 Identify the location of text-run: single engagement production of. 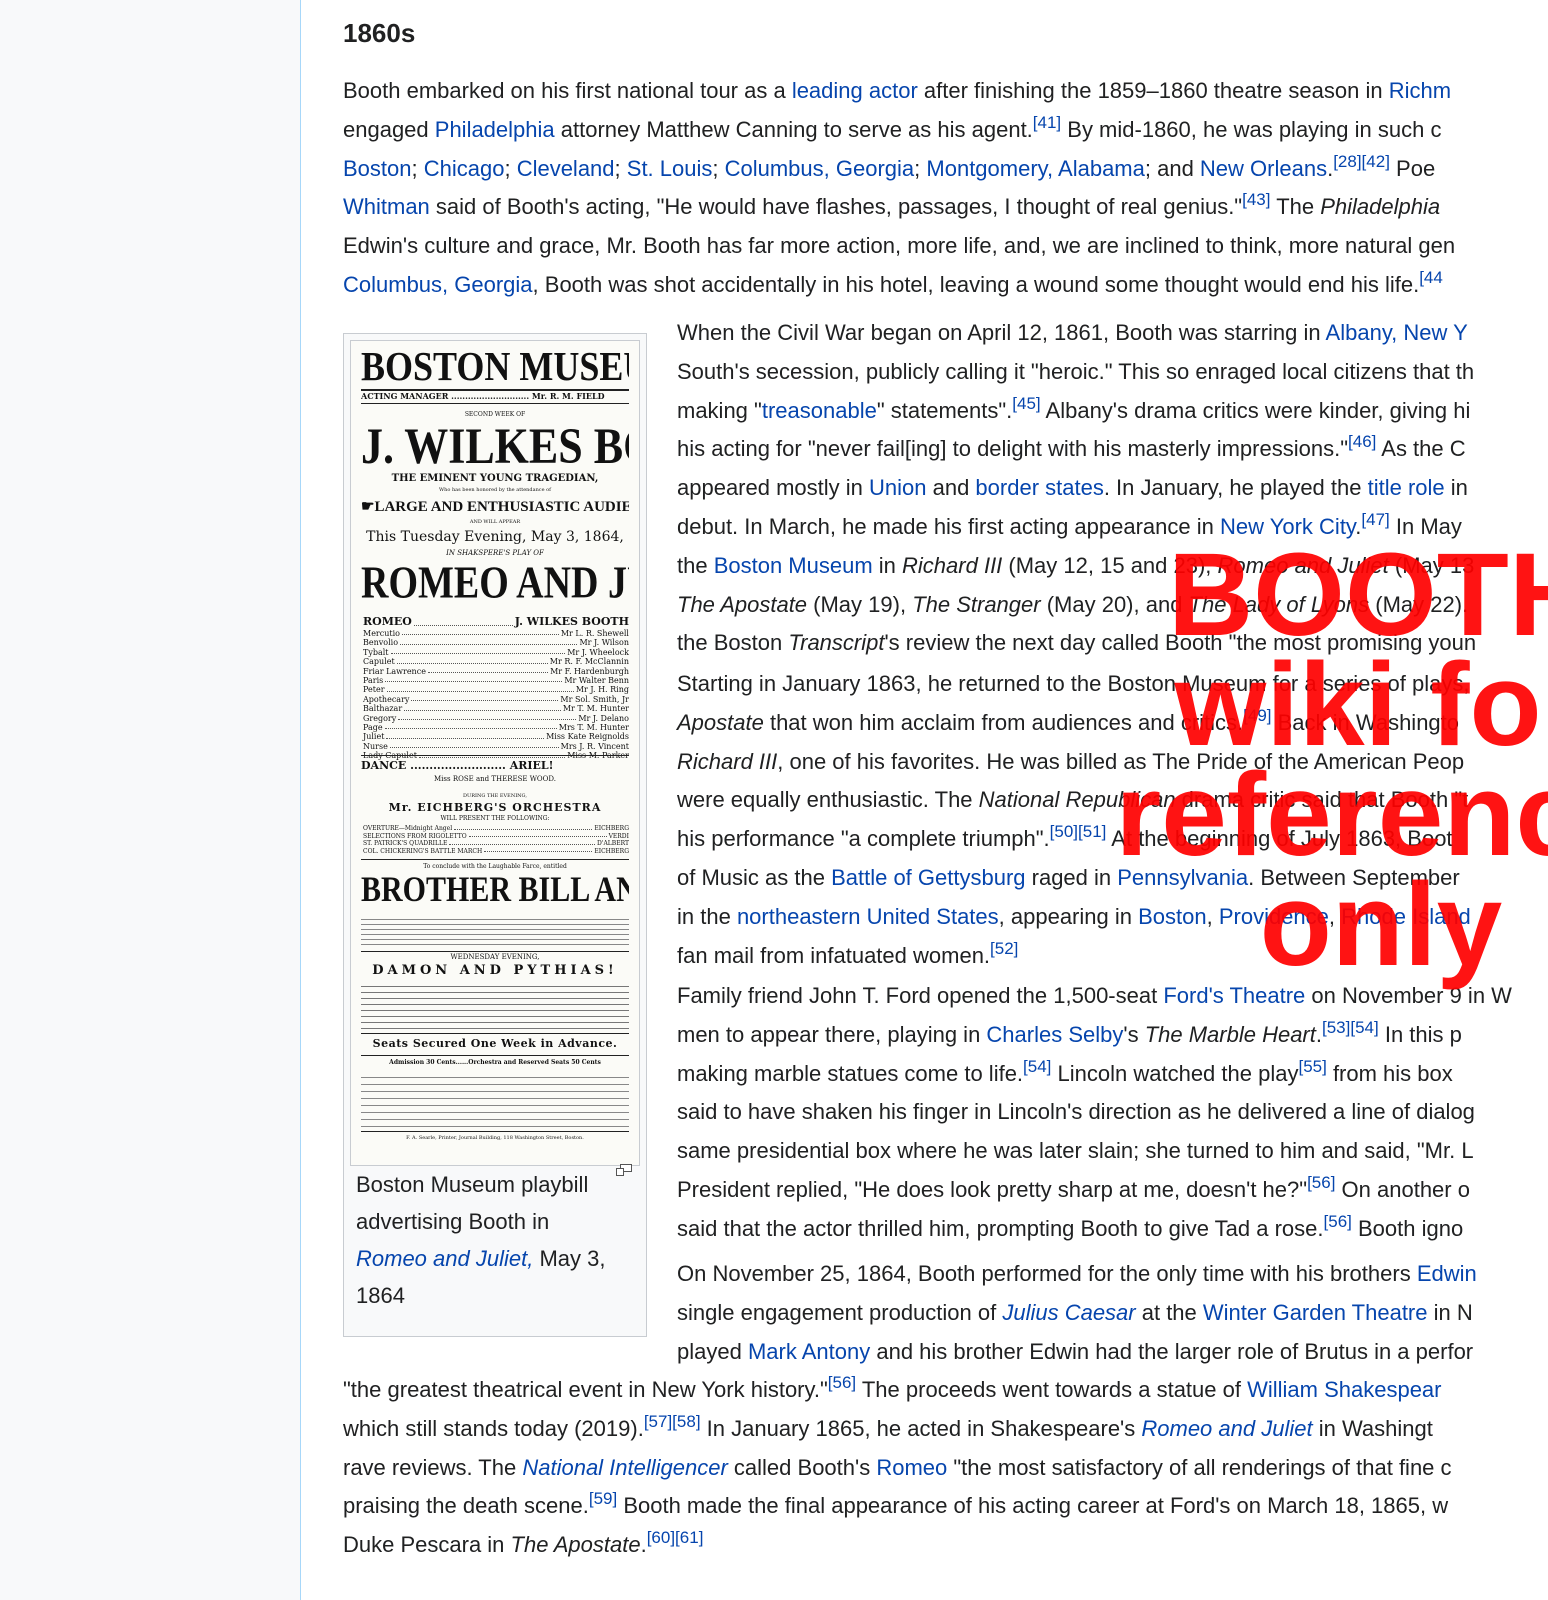
(840, 1312).